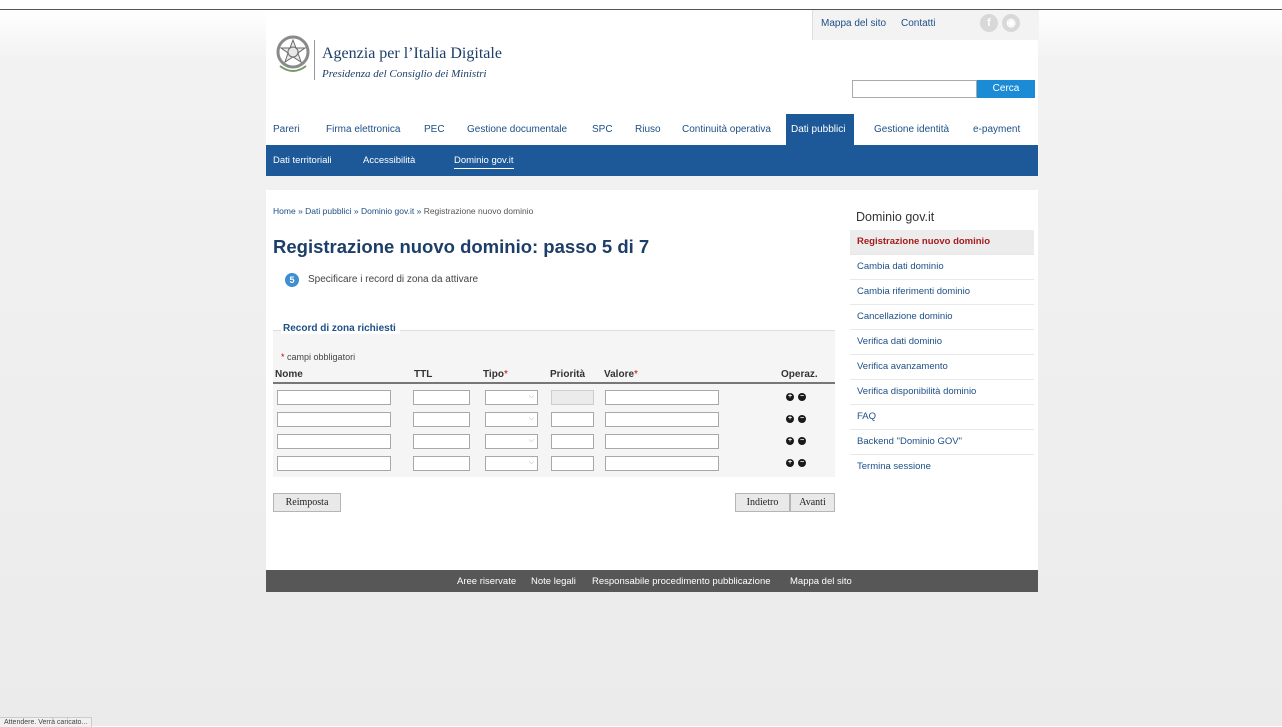 This screenshot has height=727, width=1282. Describe the element at coordinates (812, 502) in the screenshot. I see `next-button: Avanti` at that location.